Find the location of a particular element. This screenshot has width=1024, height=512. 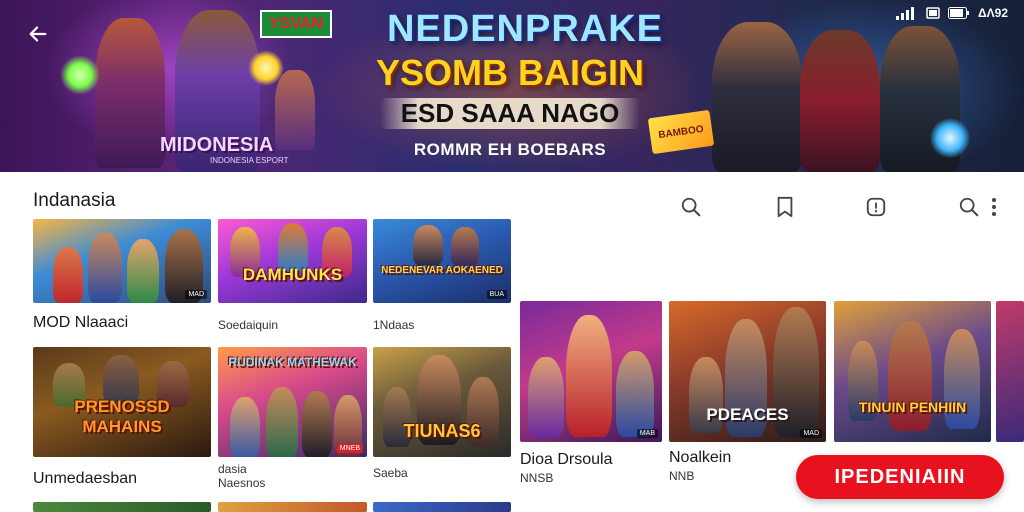

card-meta: Saeba is located at coordinates (390, 473).